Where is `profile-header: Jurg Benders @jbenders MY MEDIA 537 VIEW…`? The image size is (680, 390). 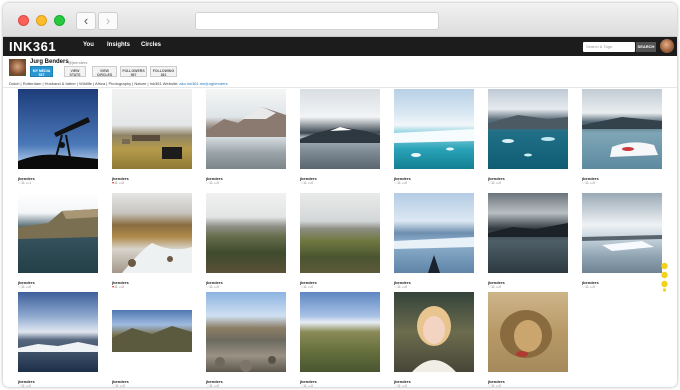 profile-header: Jurg Benders @jbenders MY MEDIA 537 VIEW… is located at coordinates (340, 72).